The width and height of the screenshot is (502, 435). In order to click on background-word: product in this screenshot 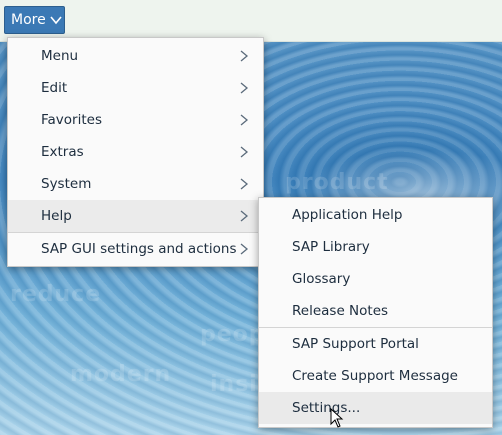, I will do `click(337, 182)`.